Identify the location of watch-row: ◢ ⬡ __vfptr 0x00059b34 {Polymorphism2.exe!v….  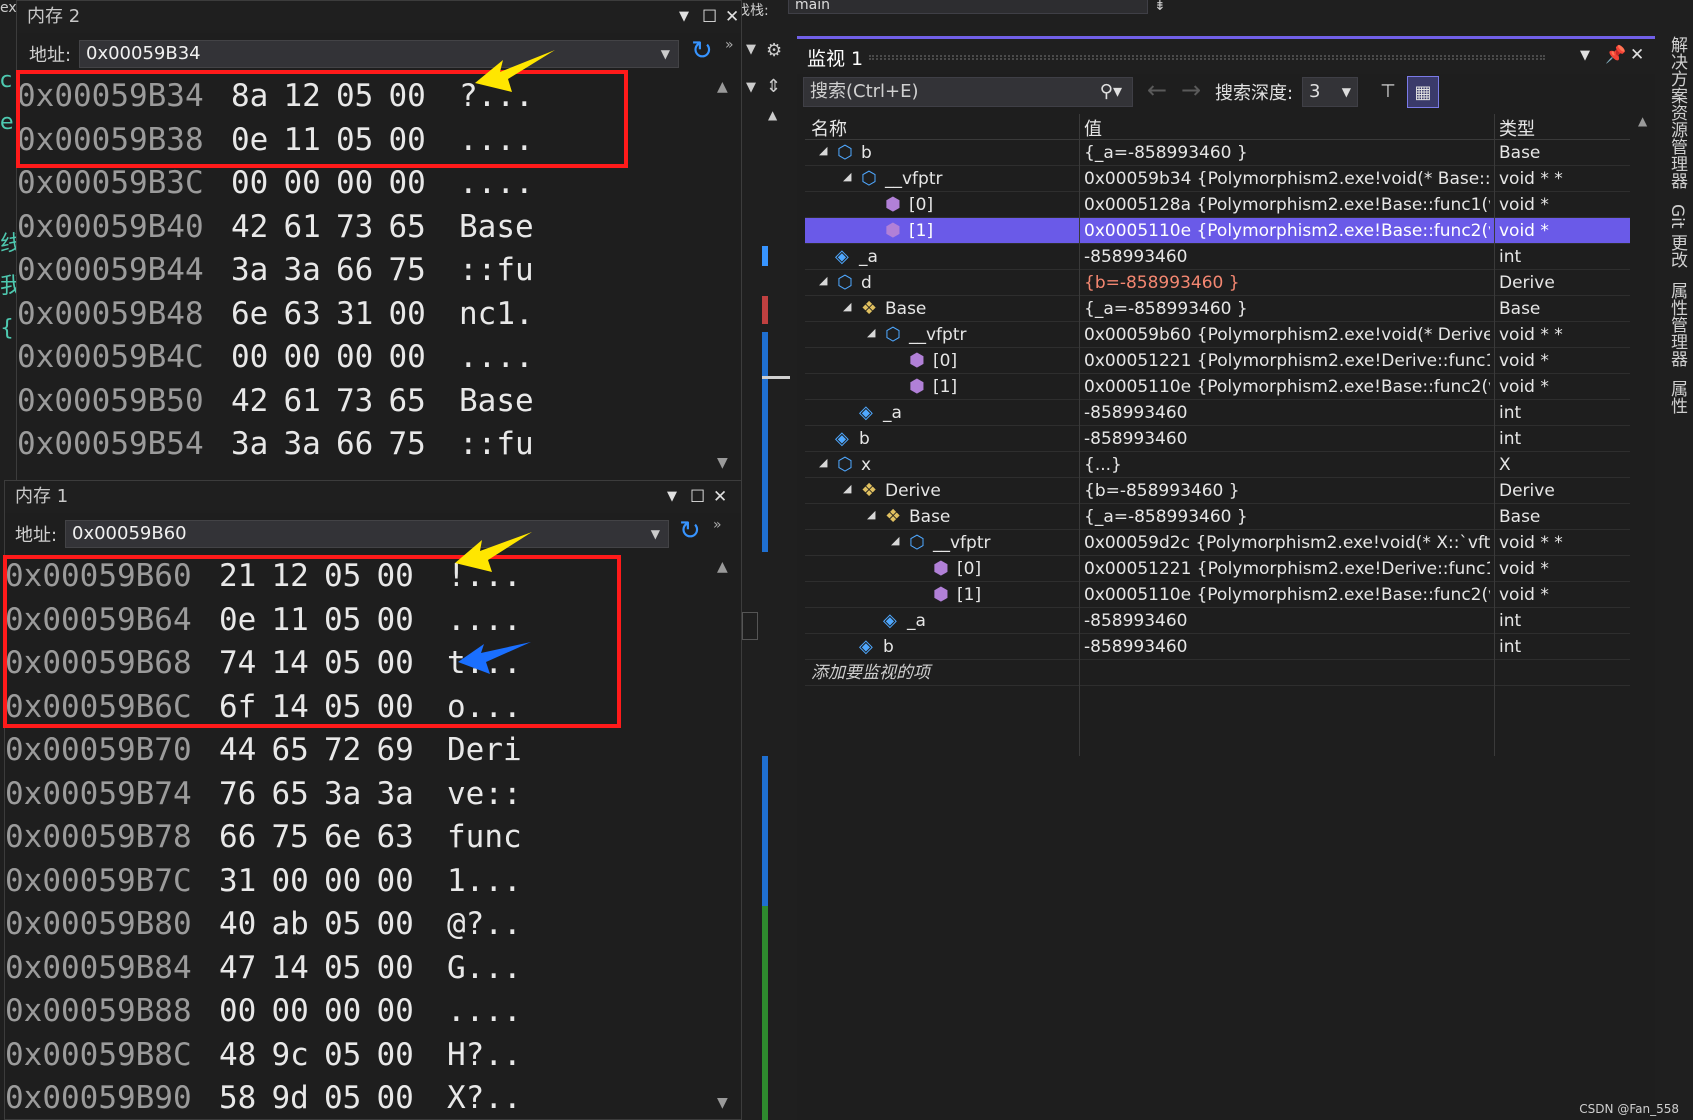
(1217, 179).